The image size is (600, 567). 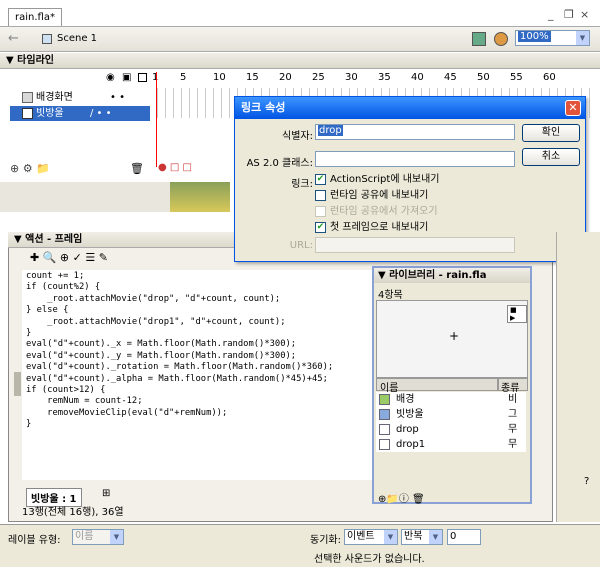 What do you see at coordinates (54, 97) in the screenshot?
I see `layer-name: 배경화면` at bounding box center [54, 97].